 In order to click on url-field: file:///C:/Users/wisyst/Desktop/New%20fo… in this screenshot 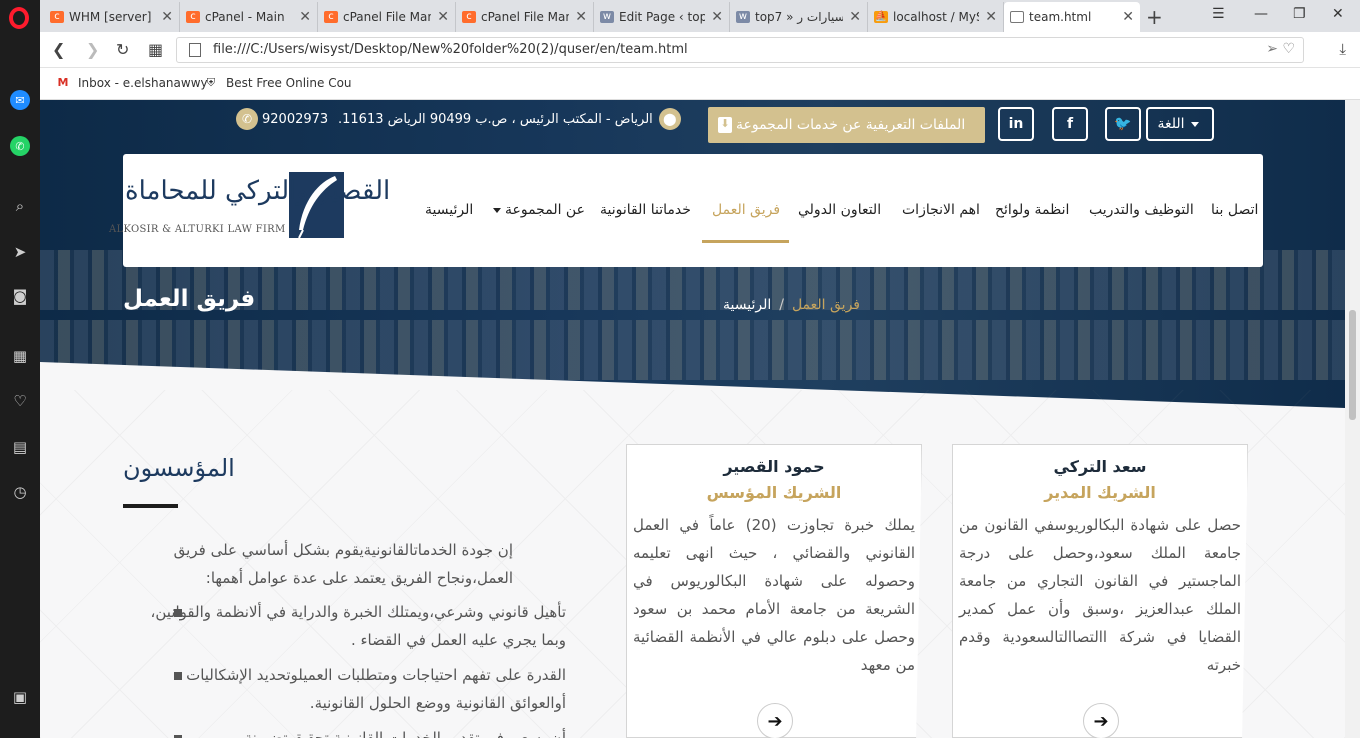, I will do `click(740, 50)`.